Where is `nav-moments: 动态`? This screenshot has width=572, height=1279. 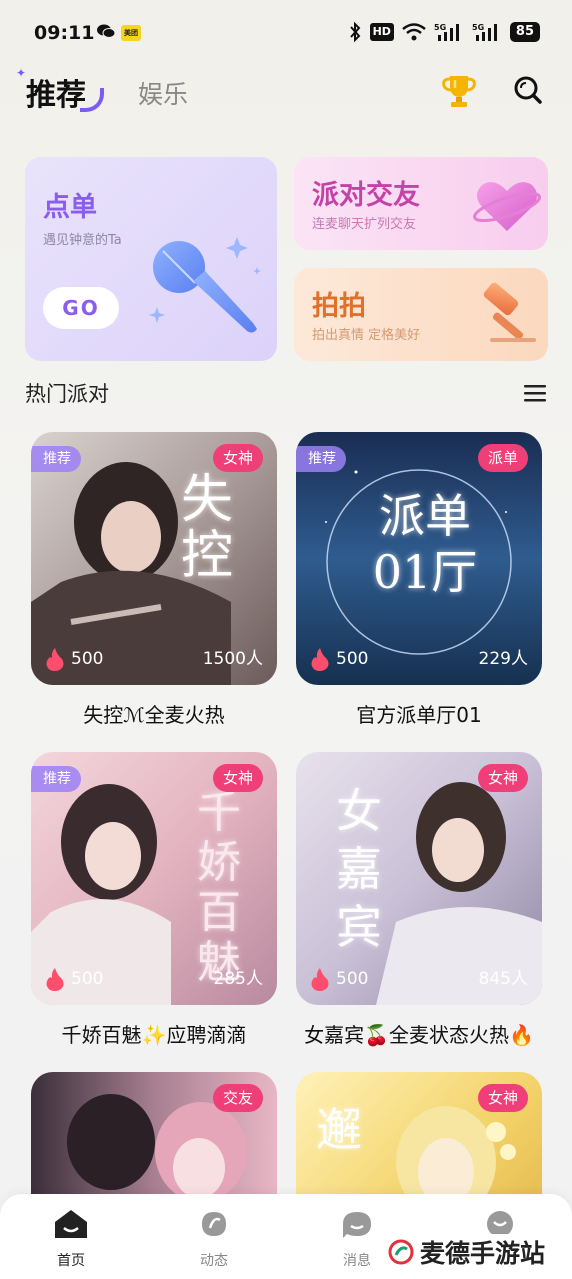
nav-moments: 动态 is located at coordinates (214, 1239).